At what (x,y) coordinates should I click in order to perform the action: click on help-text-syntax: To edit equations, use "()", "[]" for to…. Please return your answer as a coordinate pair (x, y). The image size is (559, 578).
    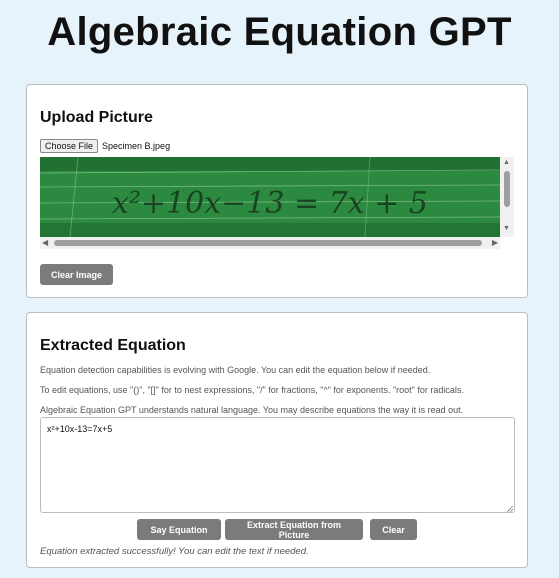
    Looking at the image, I should click on (252, 390).